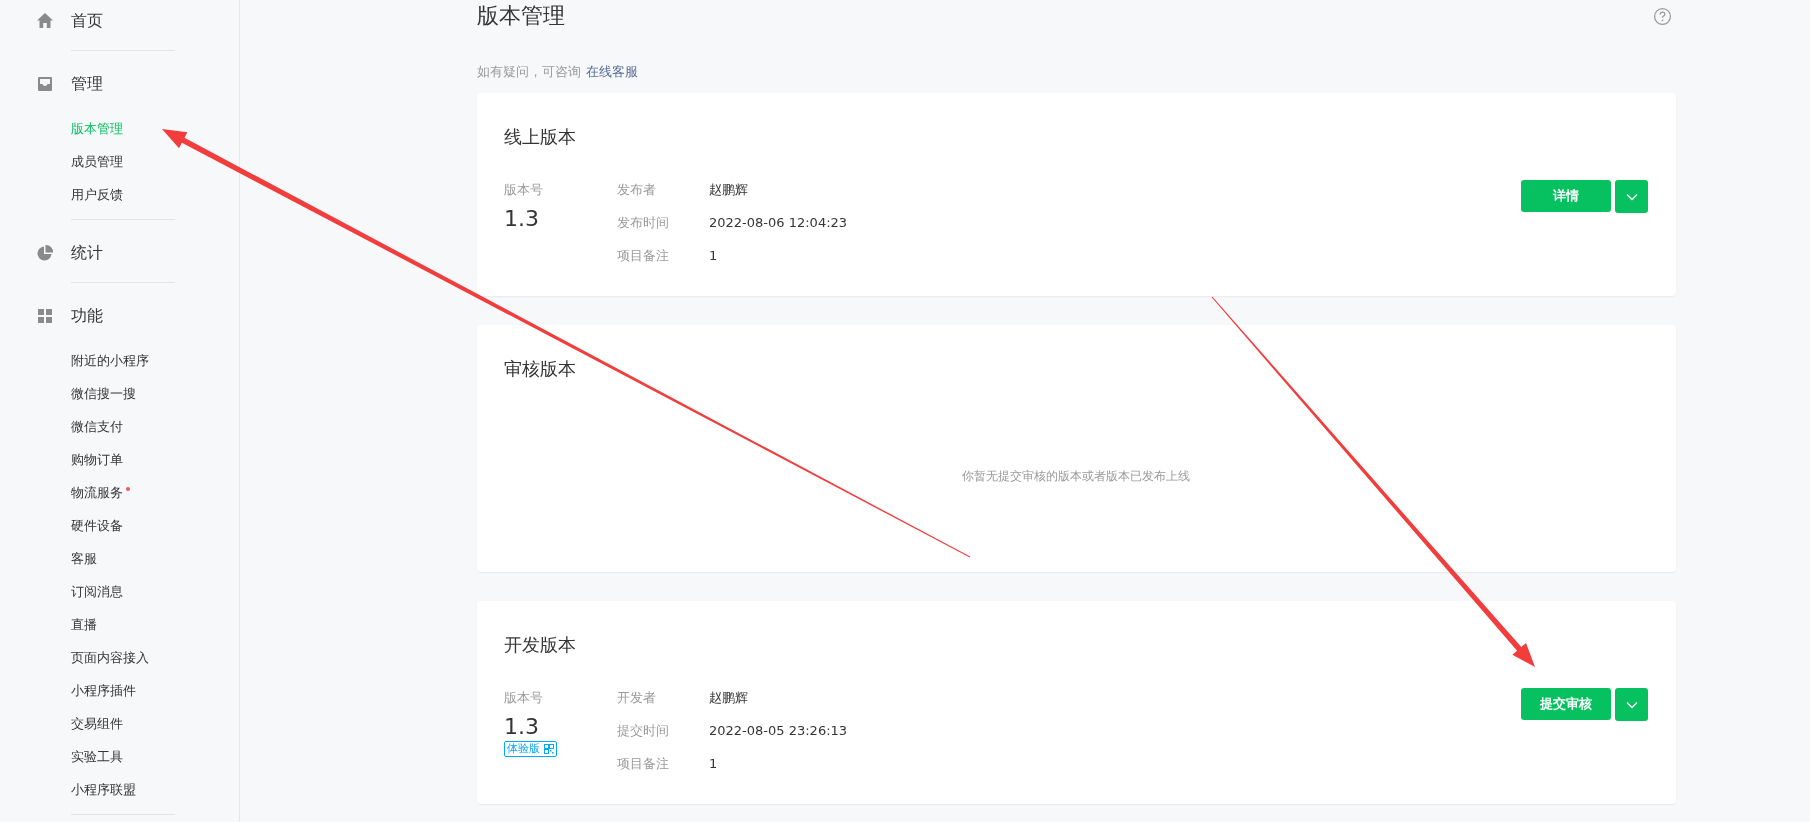 This screenshot has height=822, width=1810. What do you see at coordinates (521, 16) in the screenshot?
I see `page-title: 版本管理` at bounding box center [521, 16].